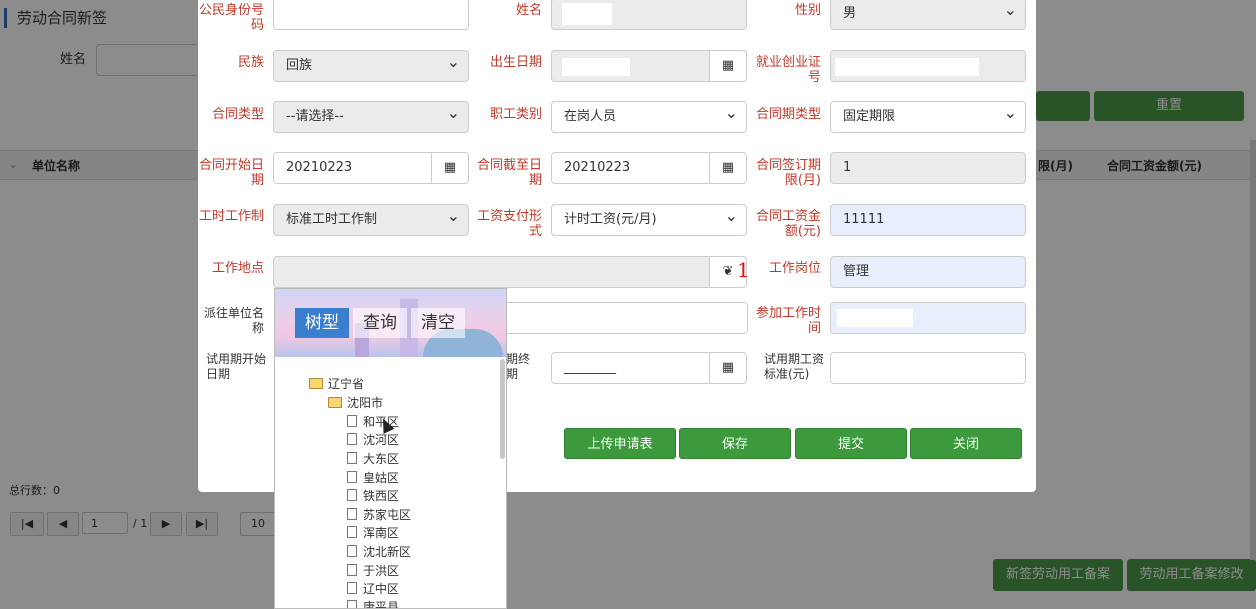 The height and width of the screenshot is (609, 1256). What do you see at coordinates (502, 409) in the screenshot?
I see `tree-scrollbar` at bounding box center [502, 409].